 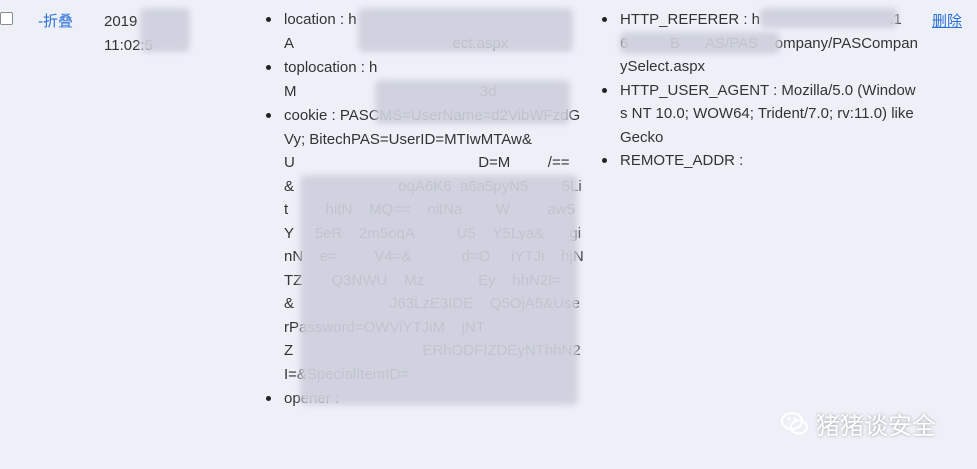 I want to click on wechat-icon, so click(x=794, y=422).